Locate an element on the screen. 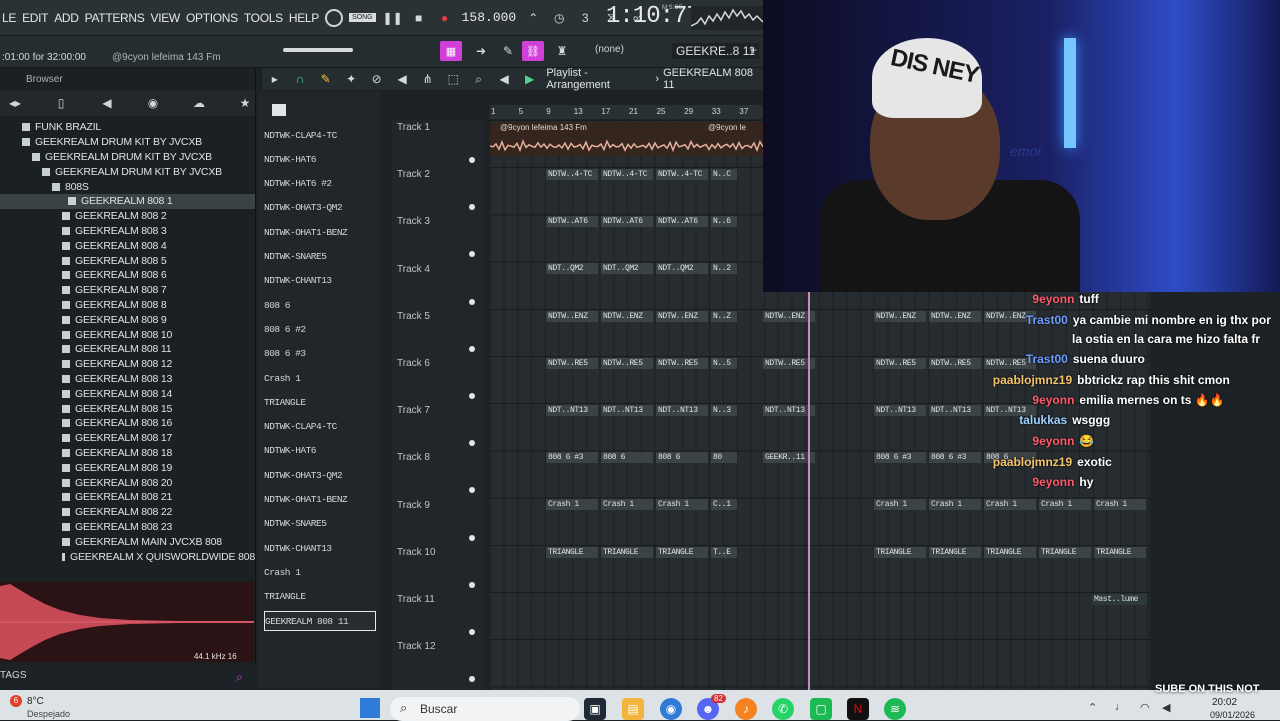 The image size is (1280, 721). channel-0: NDTWK-CLAP4-TC is located at coordinates (320, 135).